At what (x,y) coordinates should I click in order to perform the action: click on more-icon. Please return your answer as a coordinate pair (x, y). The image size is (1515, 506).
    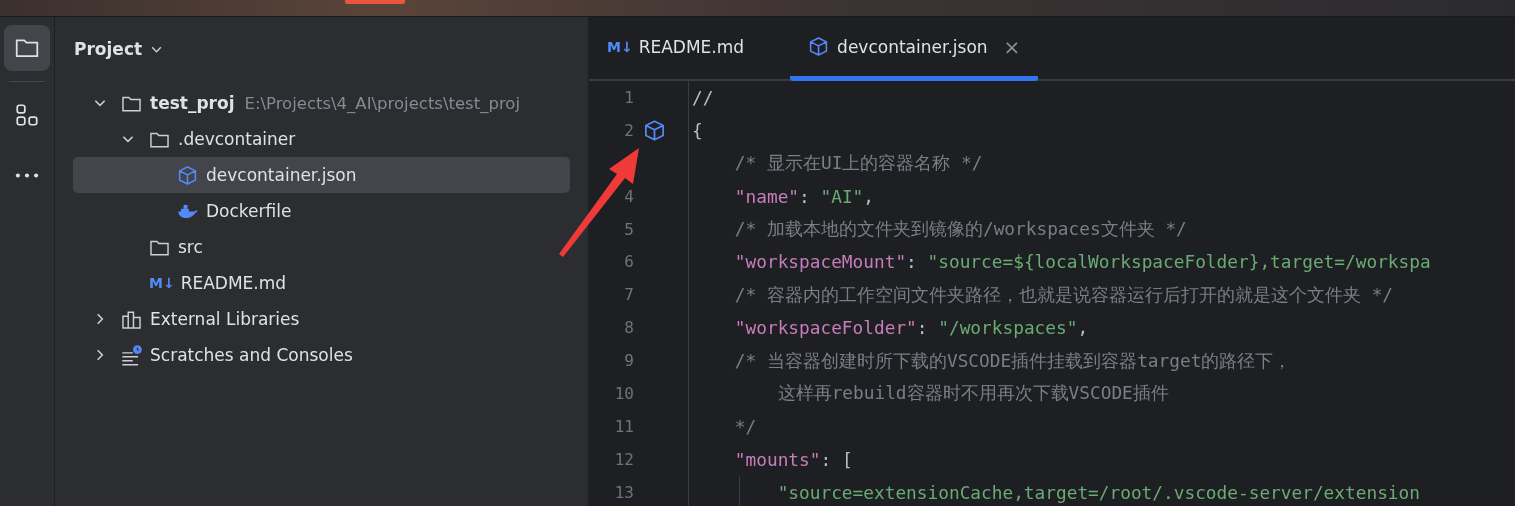
    Looking at the image, I should click on (27, 175).